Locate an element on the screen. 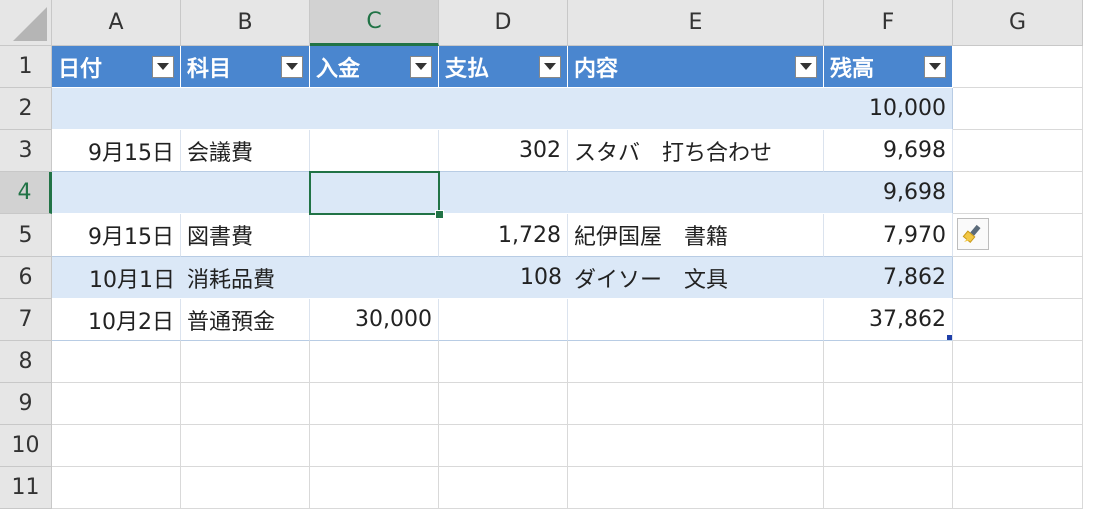  table-header-b: 科目 is located at coordinates (245, 67).